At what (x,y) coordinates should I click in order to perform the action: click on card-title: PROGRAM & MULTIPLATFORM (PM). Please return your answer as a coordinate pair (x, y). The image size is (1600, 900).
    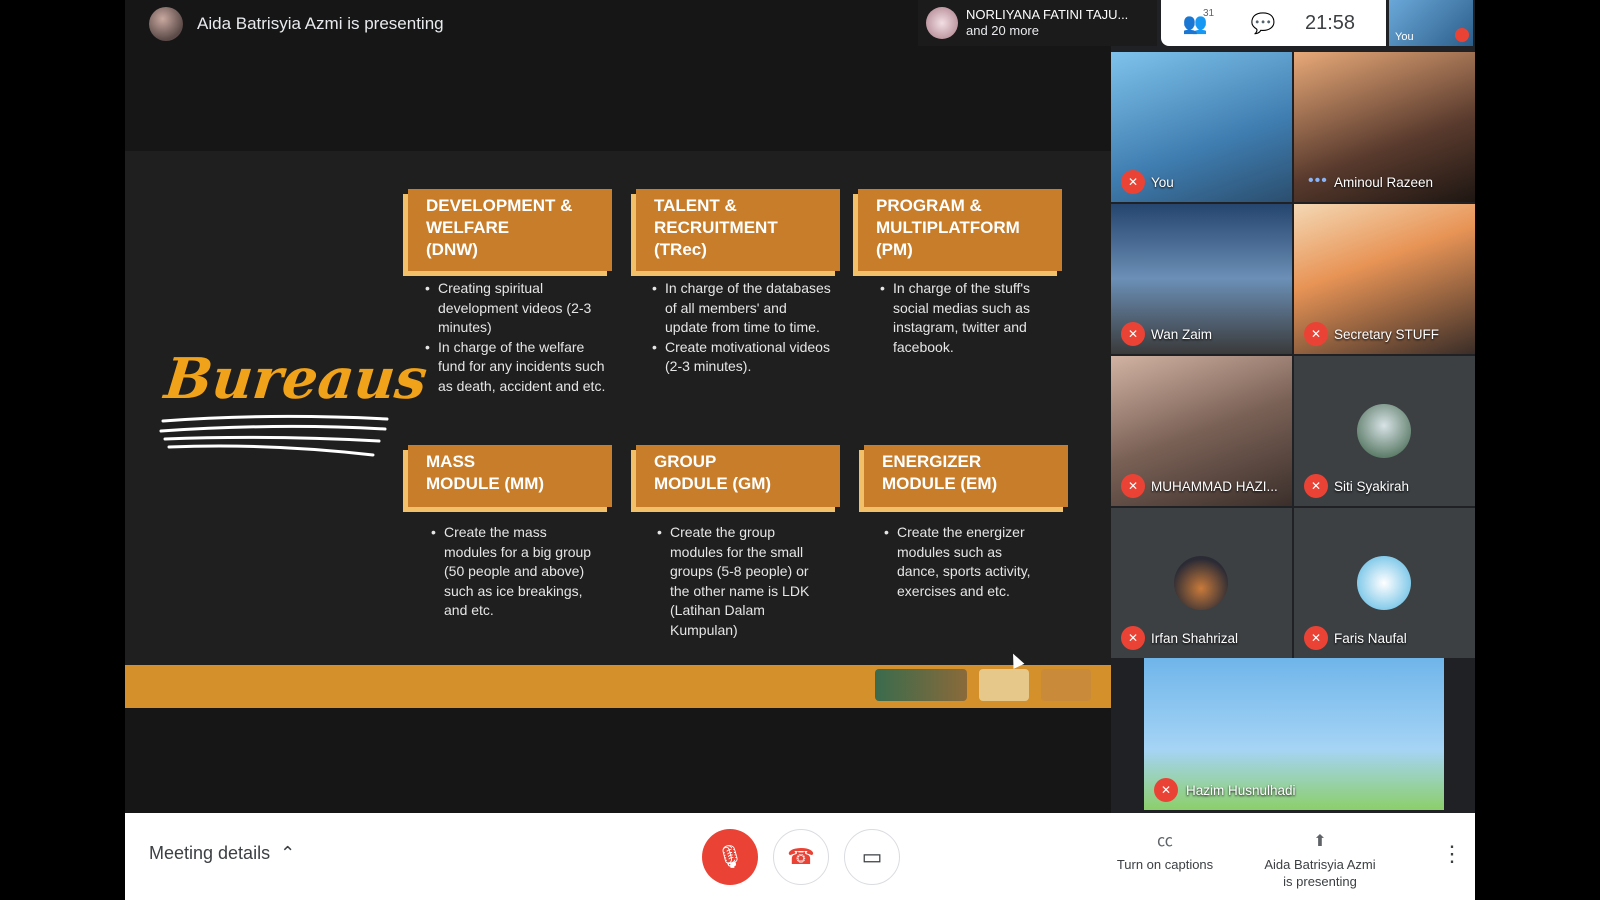
    Looking at the image, I should click on (948, 227).